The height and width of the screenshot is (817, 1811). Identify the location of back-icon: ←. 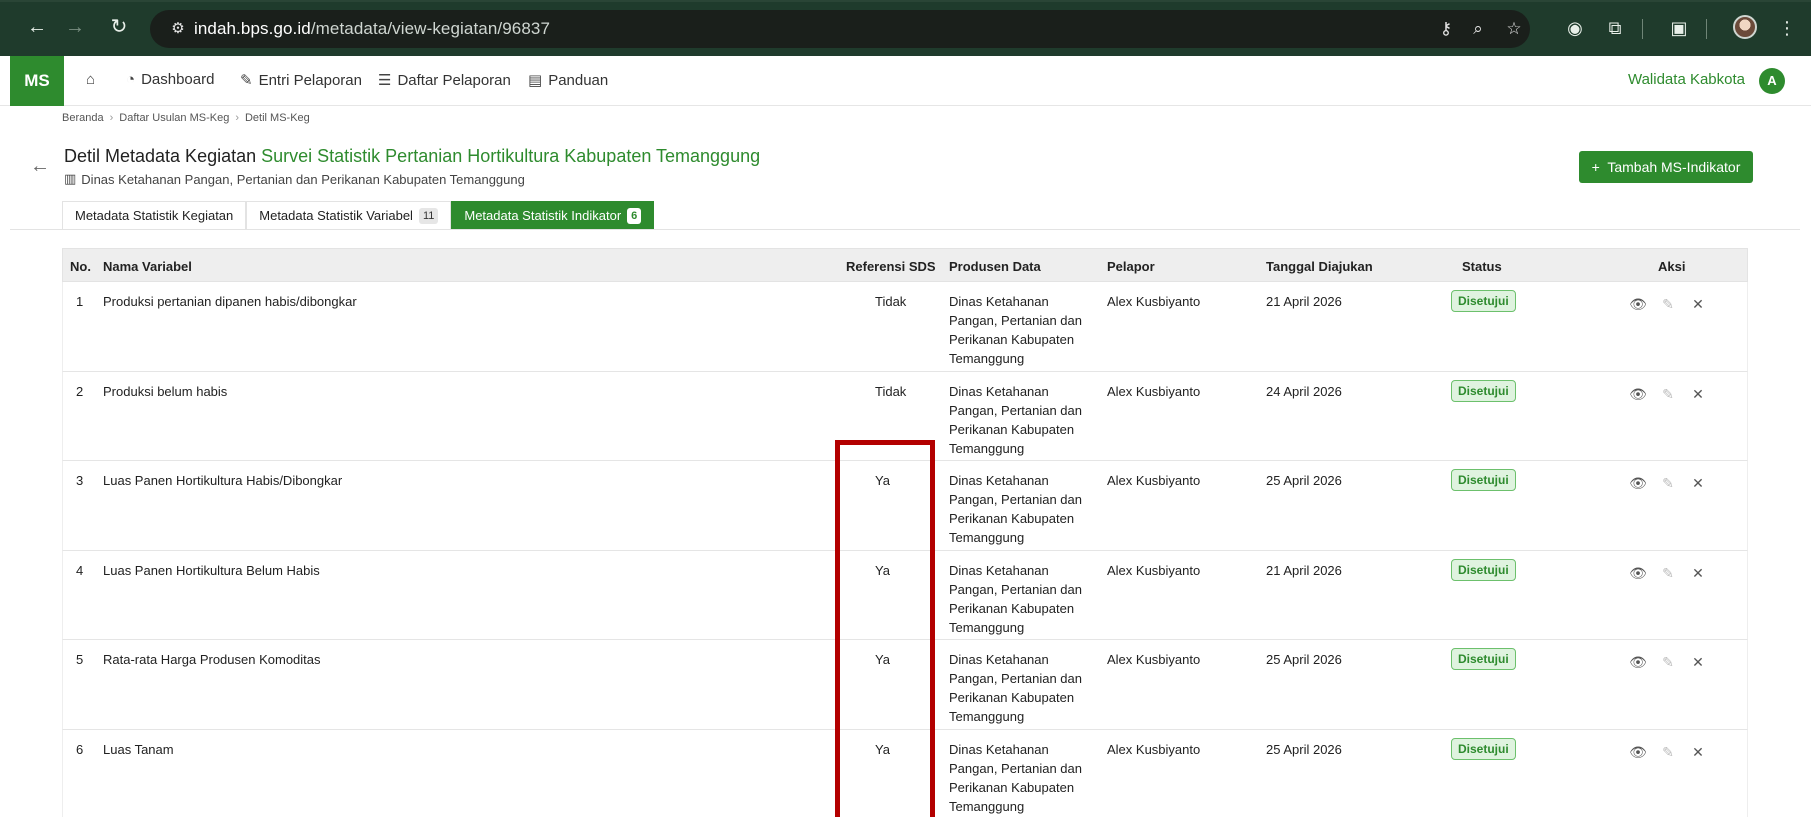
(37, 27).